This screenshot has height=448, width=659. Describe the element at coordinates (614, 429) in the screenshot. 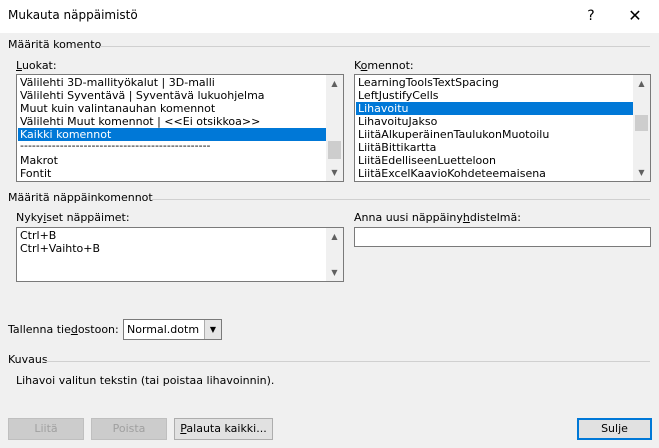

I see `close-button: Sulje` at that location.